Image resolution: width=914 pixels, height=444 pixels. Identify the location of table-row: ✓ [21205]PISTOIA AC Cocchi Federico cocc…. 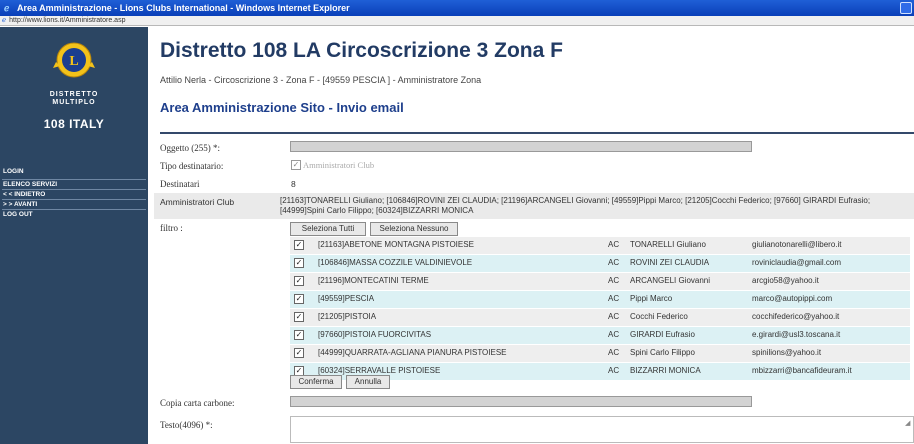
(600, 317).